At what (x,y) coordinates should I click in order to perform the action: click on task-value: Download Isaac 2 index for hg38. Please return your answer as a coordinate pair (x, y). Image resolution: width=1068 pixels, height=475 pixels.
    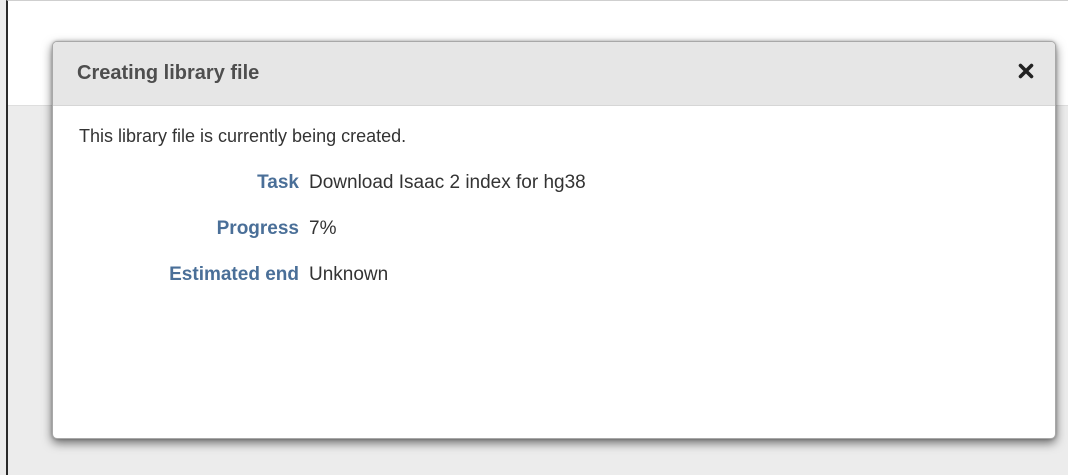
    Looking at the image, I should click on (447, 182).